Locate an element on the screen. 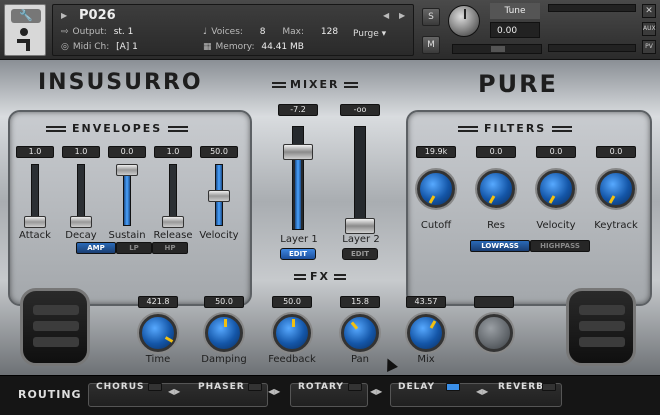  purge-menu: Purge ▾ is located at coordinates (369, 34).